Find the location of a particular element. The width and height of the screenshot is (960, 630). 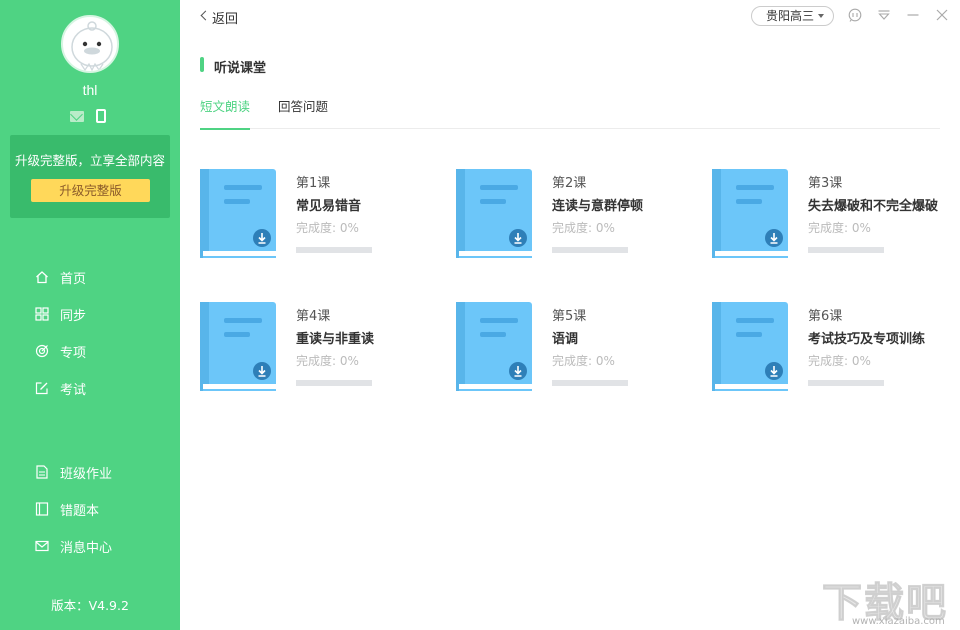

lesson-card: 第6课考试技巧及专项训练完成度: 0% is located at coordinates (832, 349).